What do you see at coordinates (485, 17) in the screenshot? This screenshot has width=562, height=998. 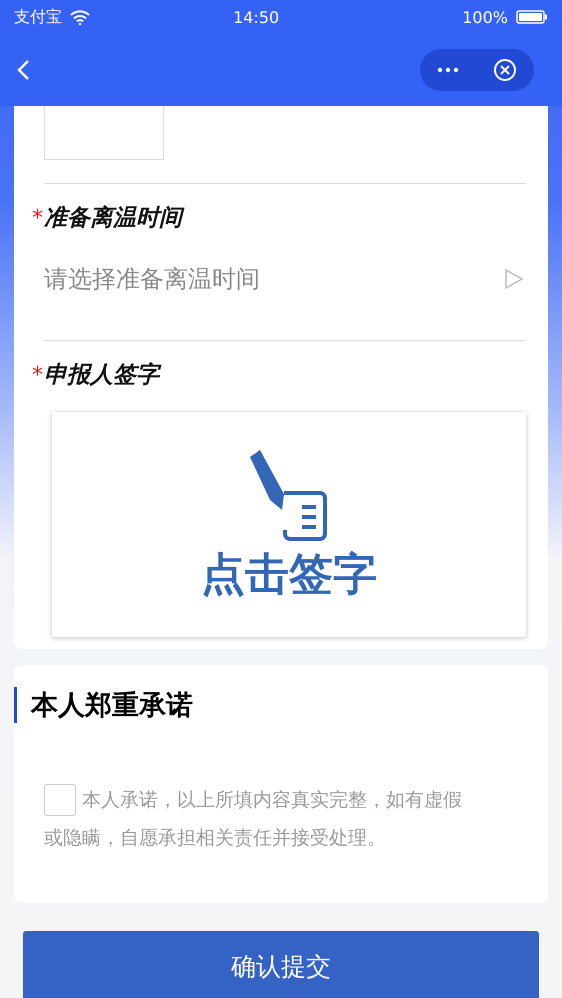 I see `battery-level: 100%` at bounding box center [485, 17].